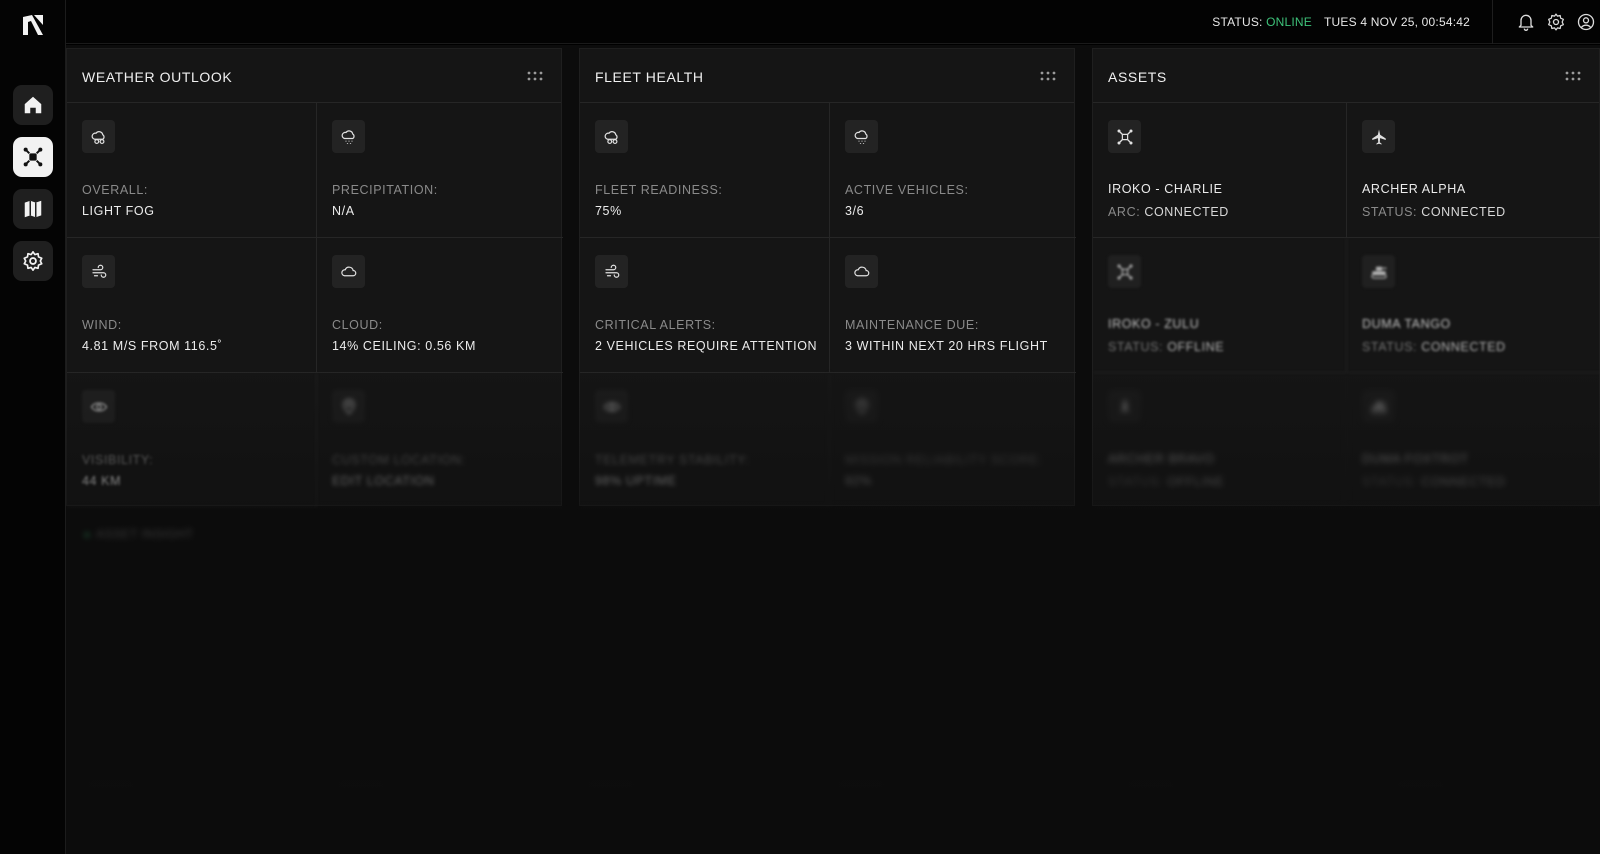 This screenshot has width=1600, height=854. What do you see at coordinates (192, 440) in the screenshot?
I see `weather-visibility: VISIBILITY: 44 KM` at bounding box center [192, 440].